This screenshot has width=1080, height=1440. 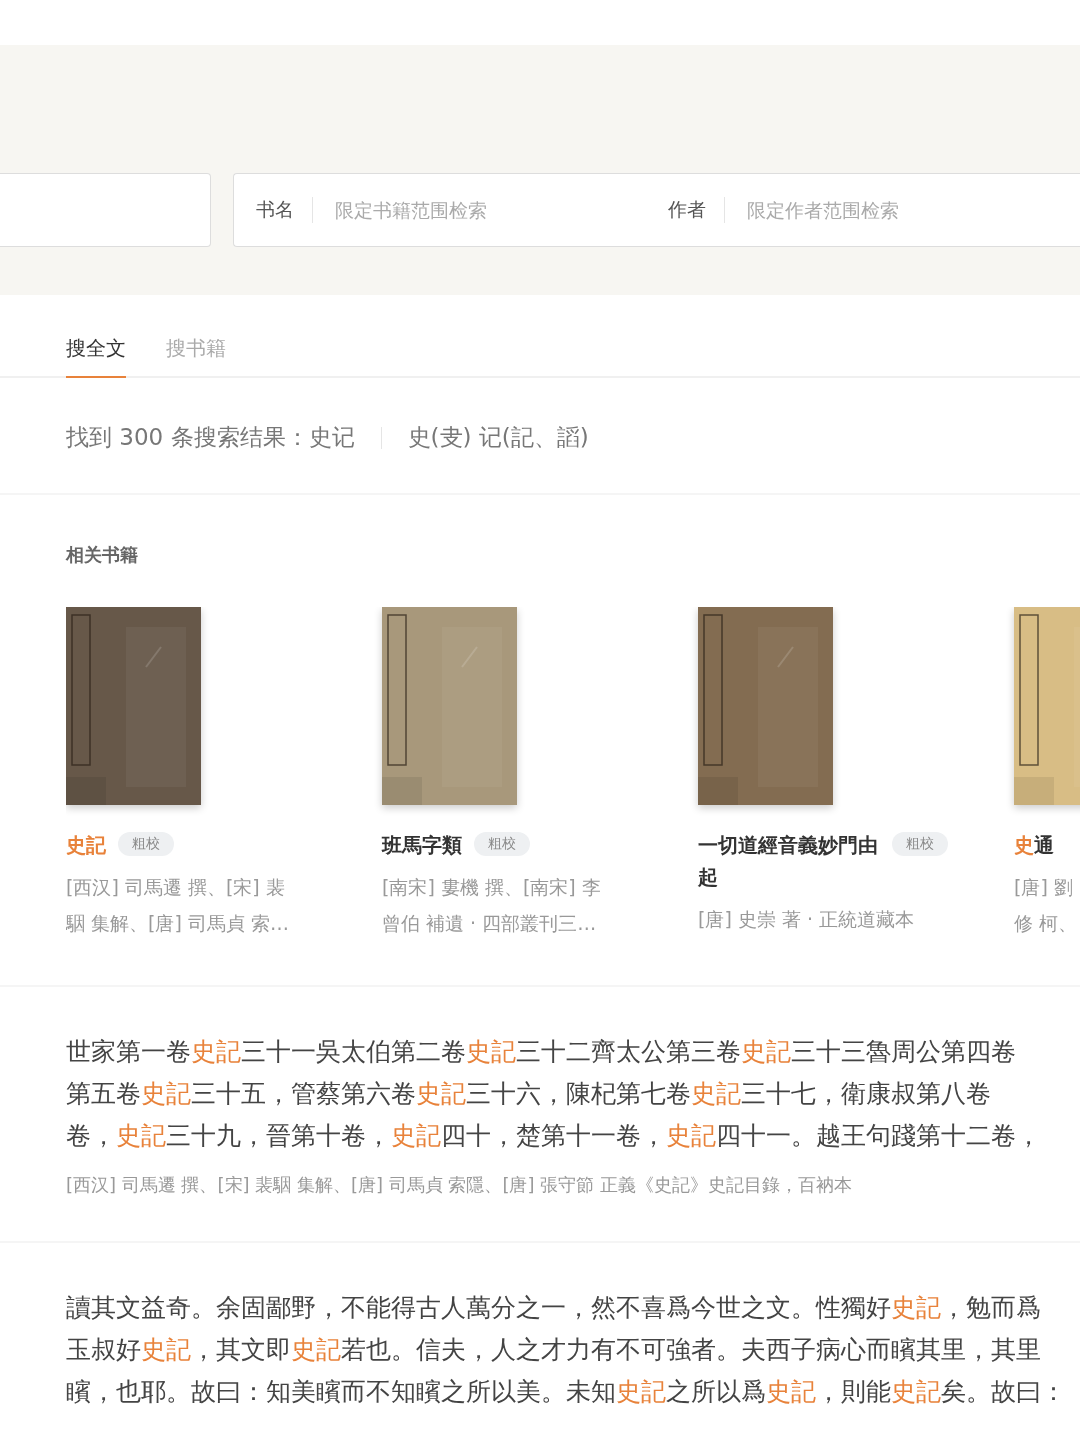 I want to click on book-author: [西汉] 司馬遷 撰、[宋] 裴, so click(x=176, y=887).